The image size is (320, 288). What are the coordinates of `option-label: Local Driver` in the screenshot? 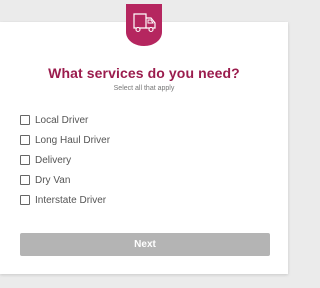 It's located at (62, 120).